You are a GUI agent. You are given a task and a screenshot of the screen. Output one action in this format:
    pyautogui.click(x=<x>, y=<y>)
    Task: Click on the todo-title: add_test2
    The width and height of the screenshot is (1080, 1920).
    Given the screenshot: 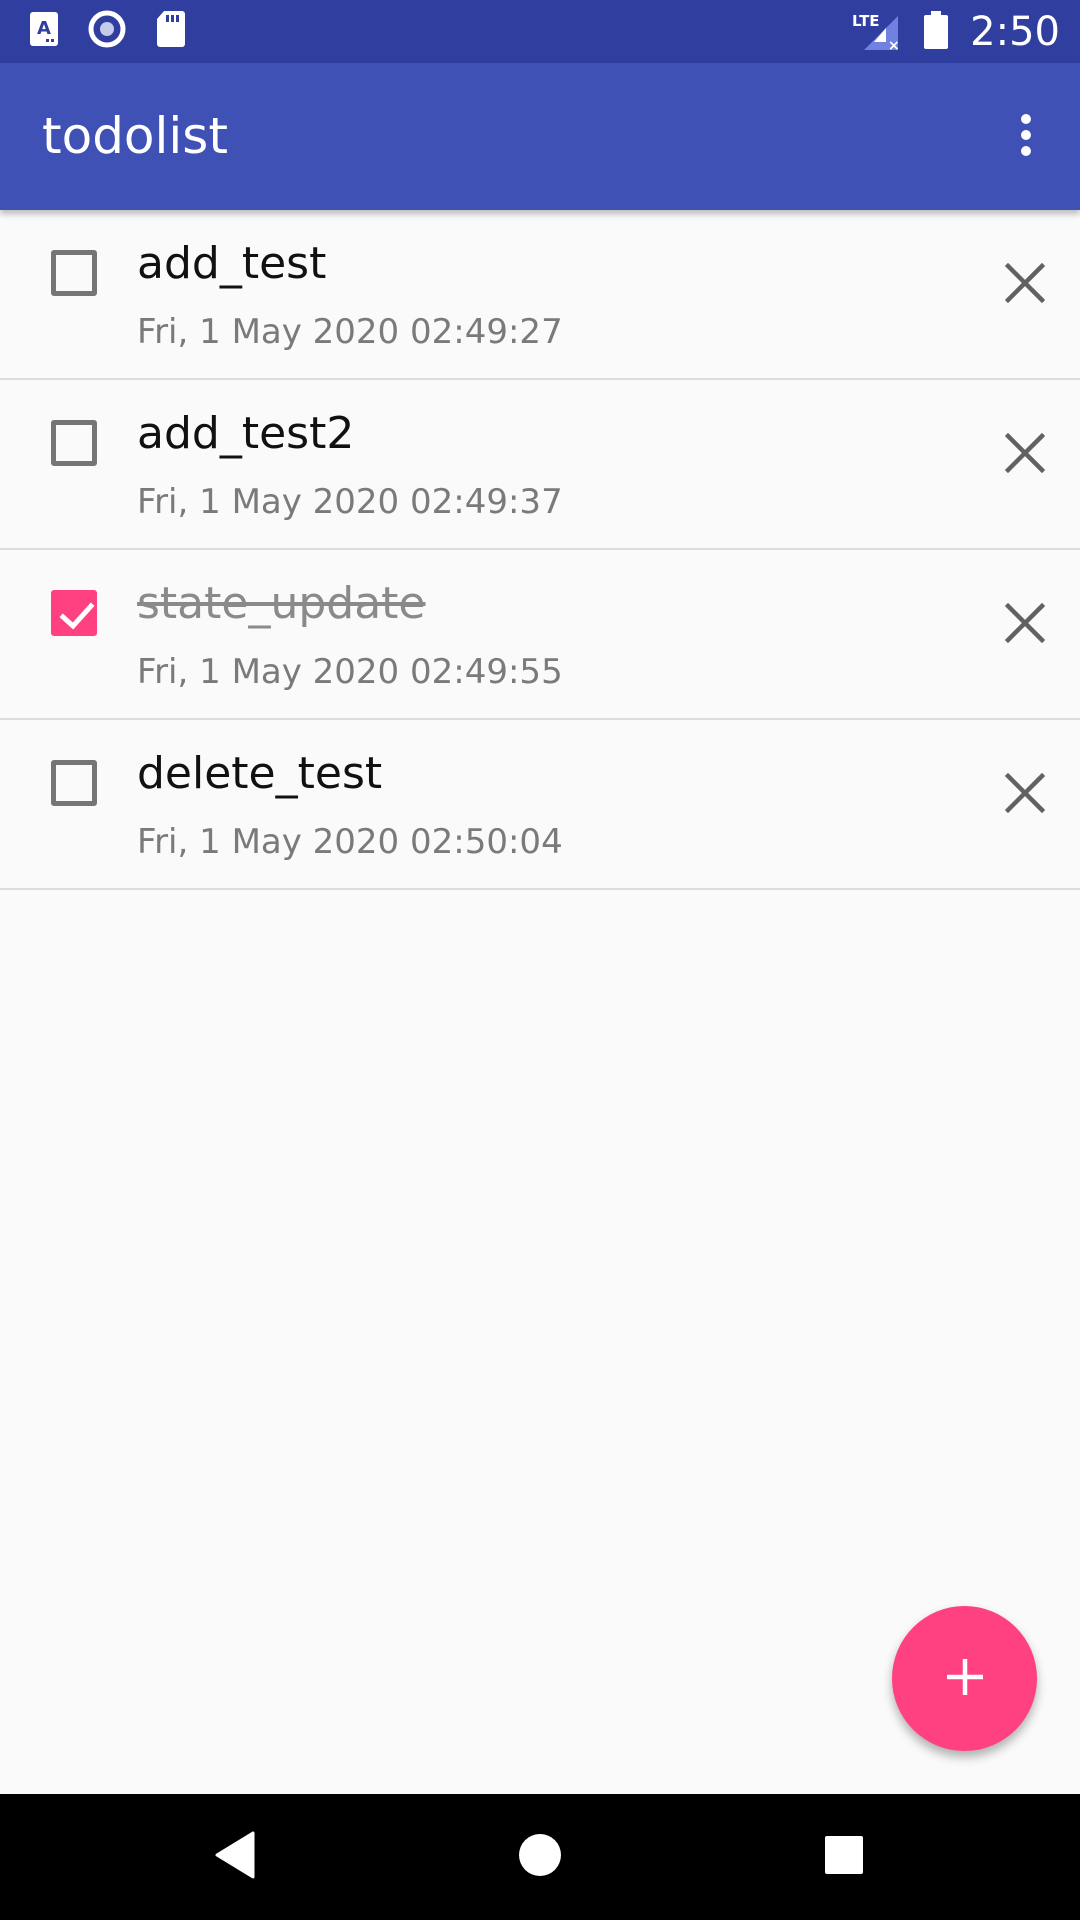 What is the action you would take?
    pyautogui.click(x=246, y=433)
    